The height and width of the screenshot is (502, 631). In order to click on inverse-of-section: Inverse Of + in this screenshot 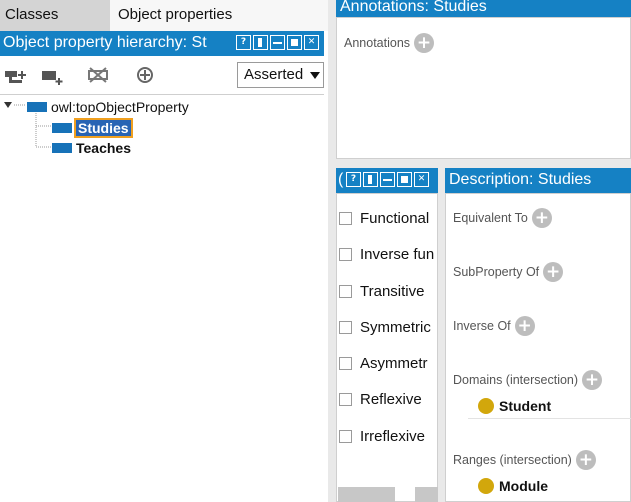, I will do `click(494, 326)`.